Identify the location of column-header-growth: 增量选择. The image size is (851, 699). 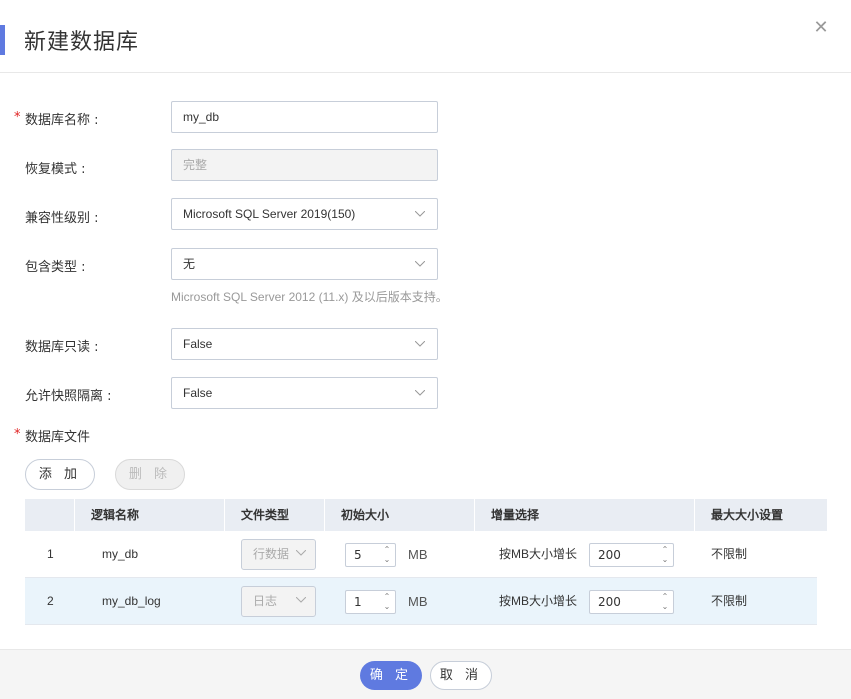
(585, 515).